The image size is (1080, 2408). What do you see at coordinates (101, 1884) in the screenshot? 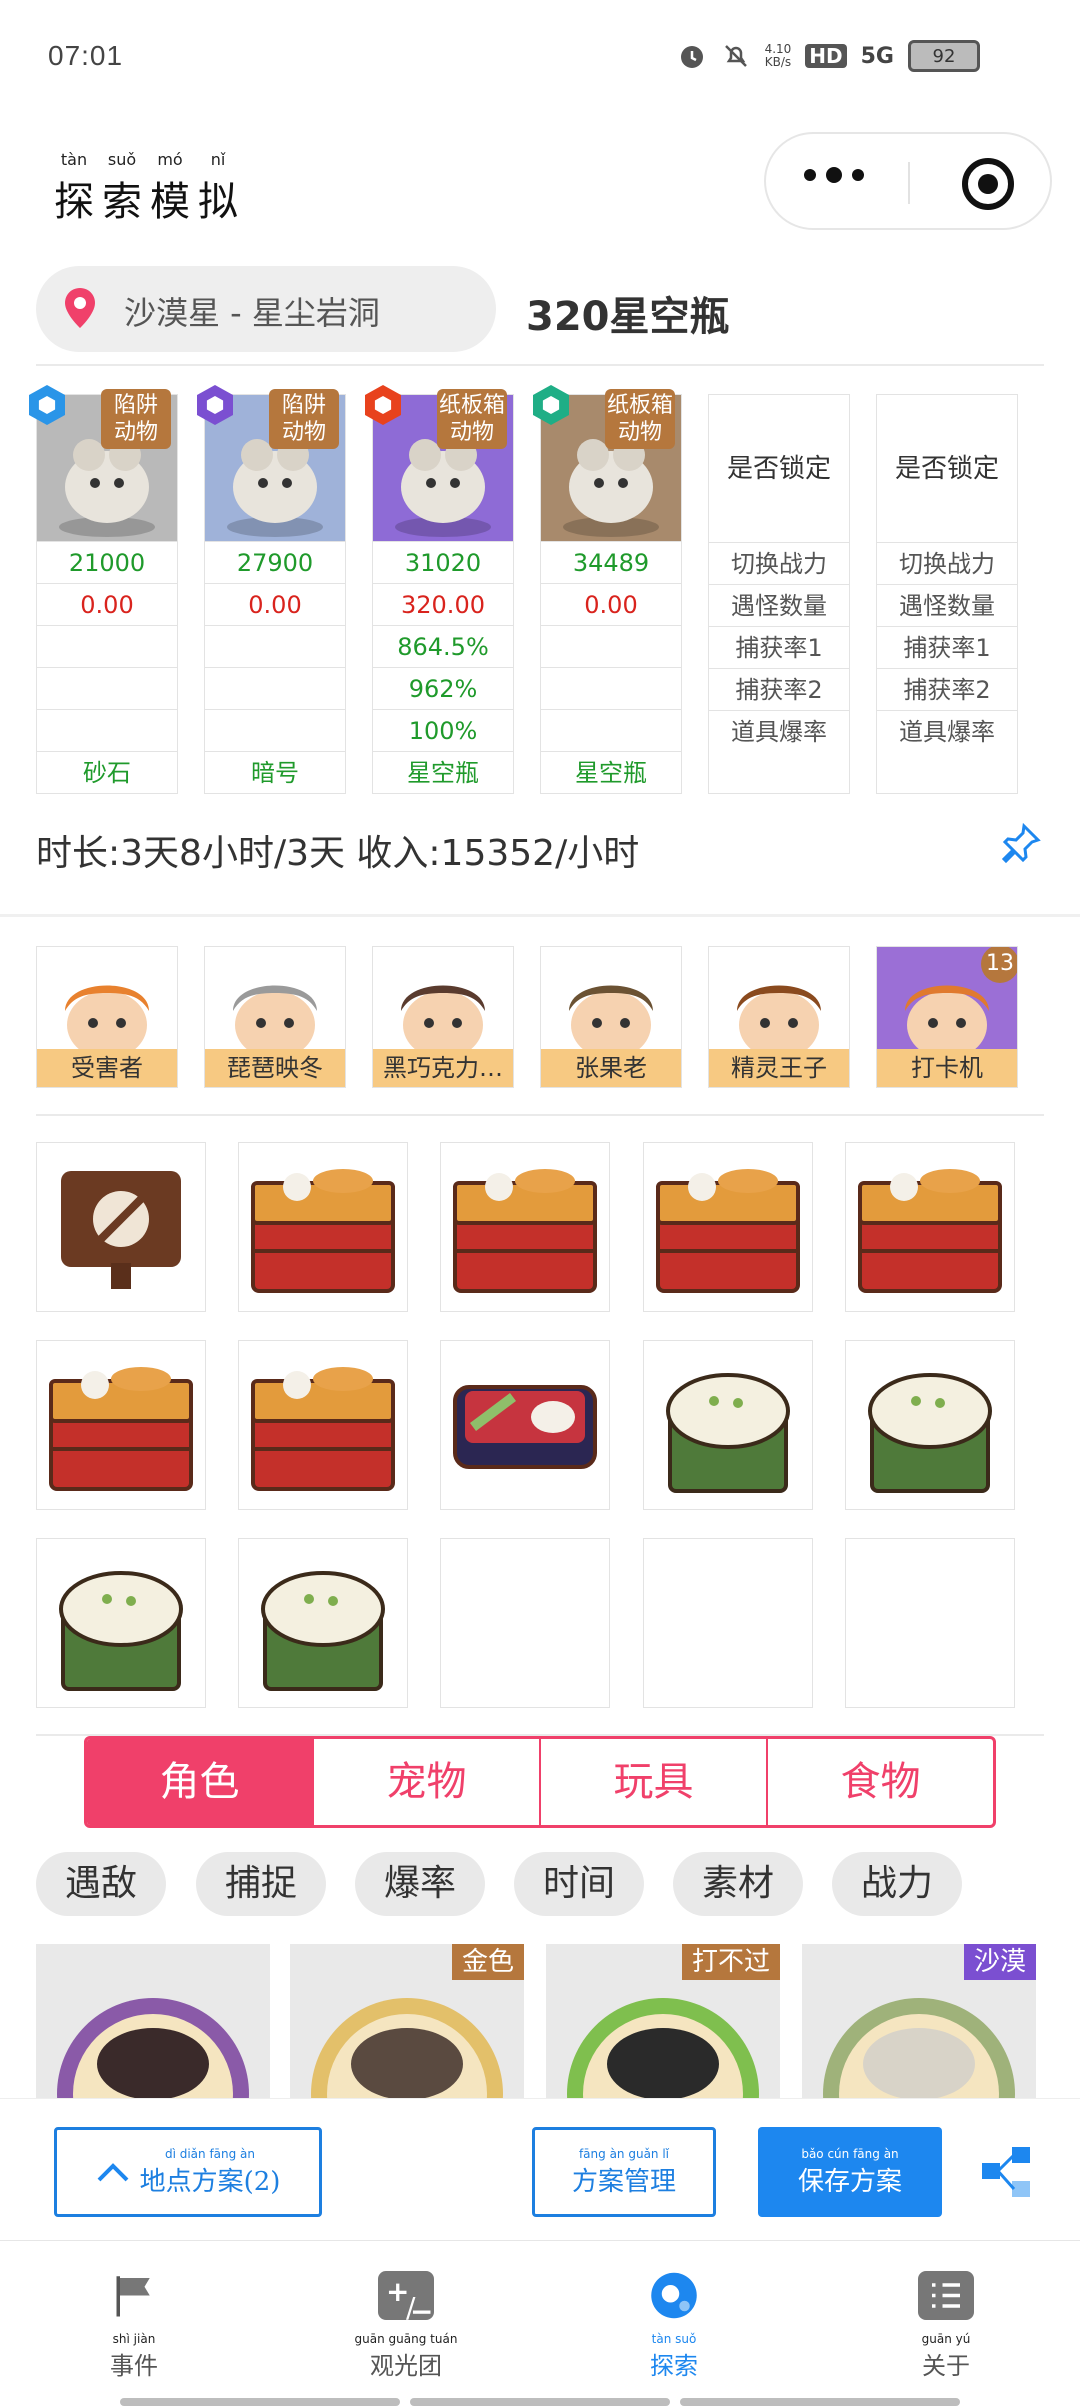
I see `filter-encounter: 遇敌` at bounding box center [101, 1884].